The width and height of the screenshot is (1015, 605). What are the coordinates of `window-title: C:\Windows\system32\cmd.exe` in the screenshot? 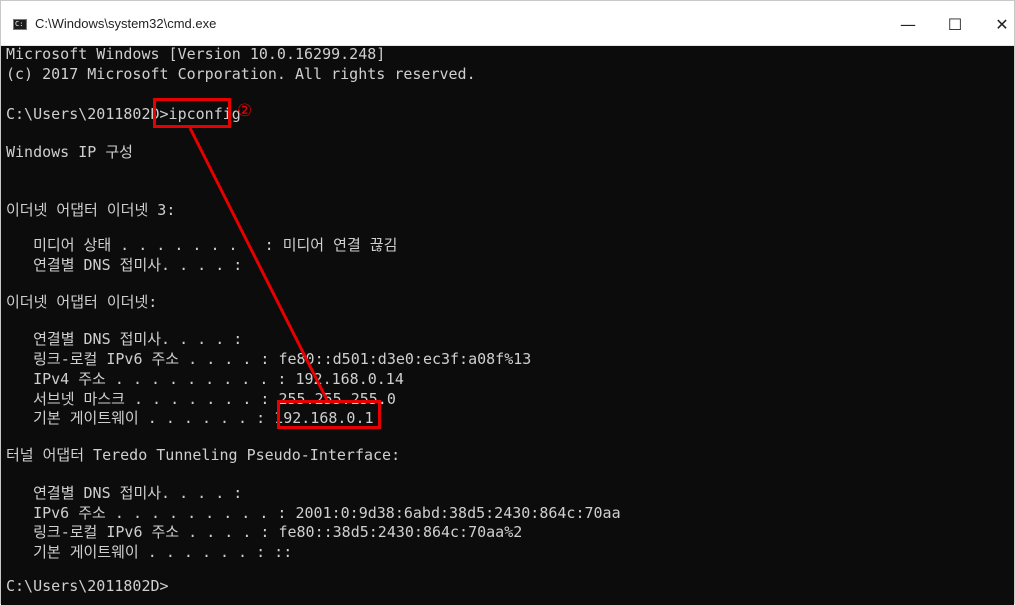 It's located at (126, 23).